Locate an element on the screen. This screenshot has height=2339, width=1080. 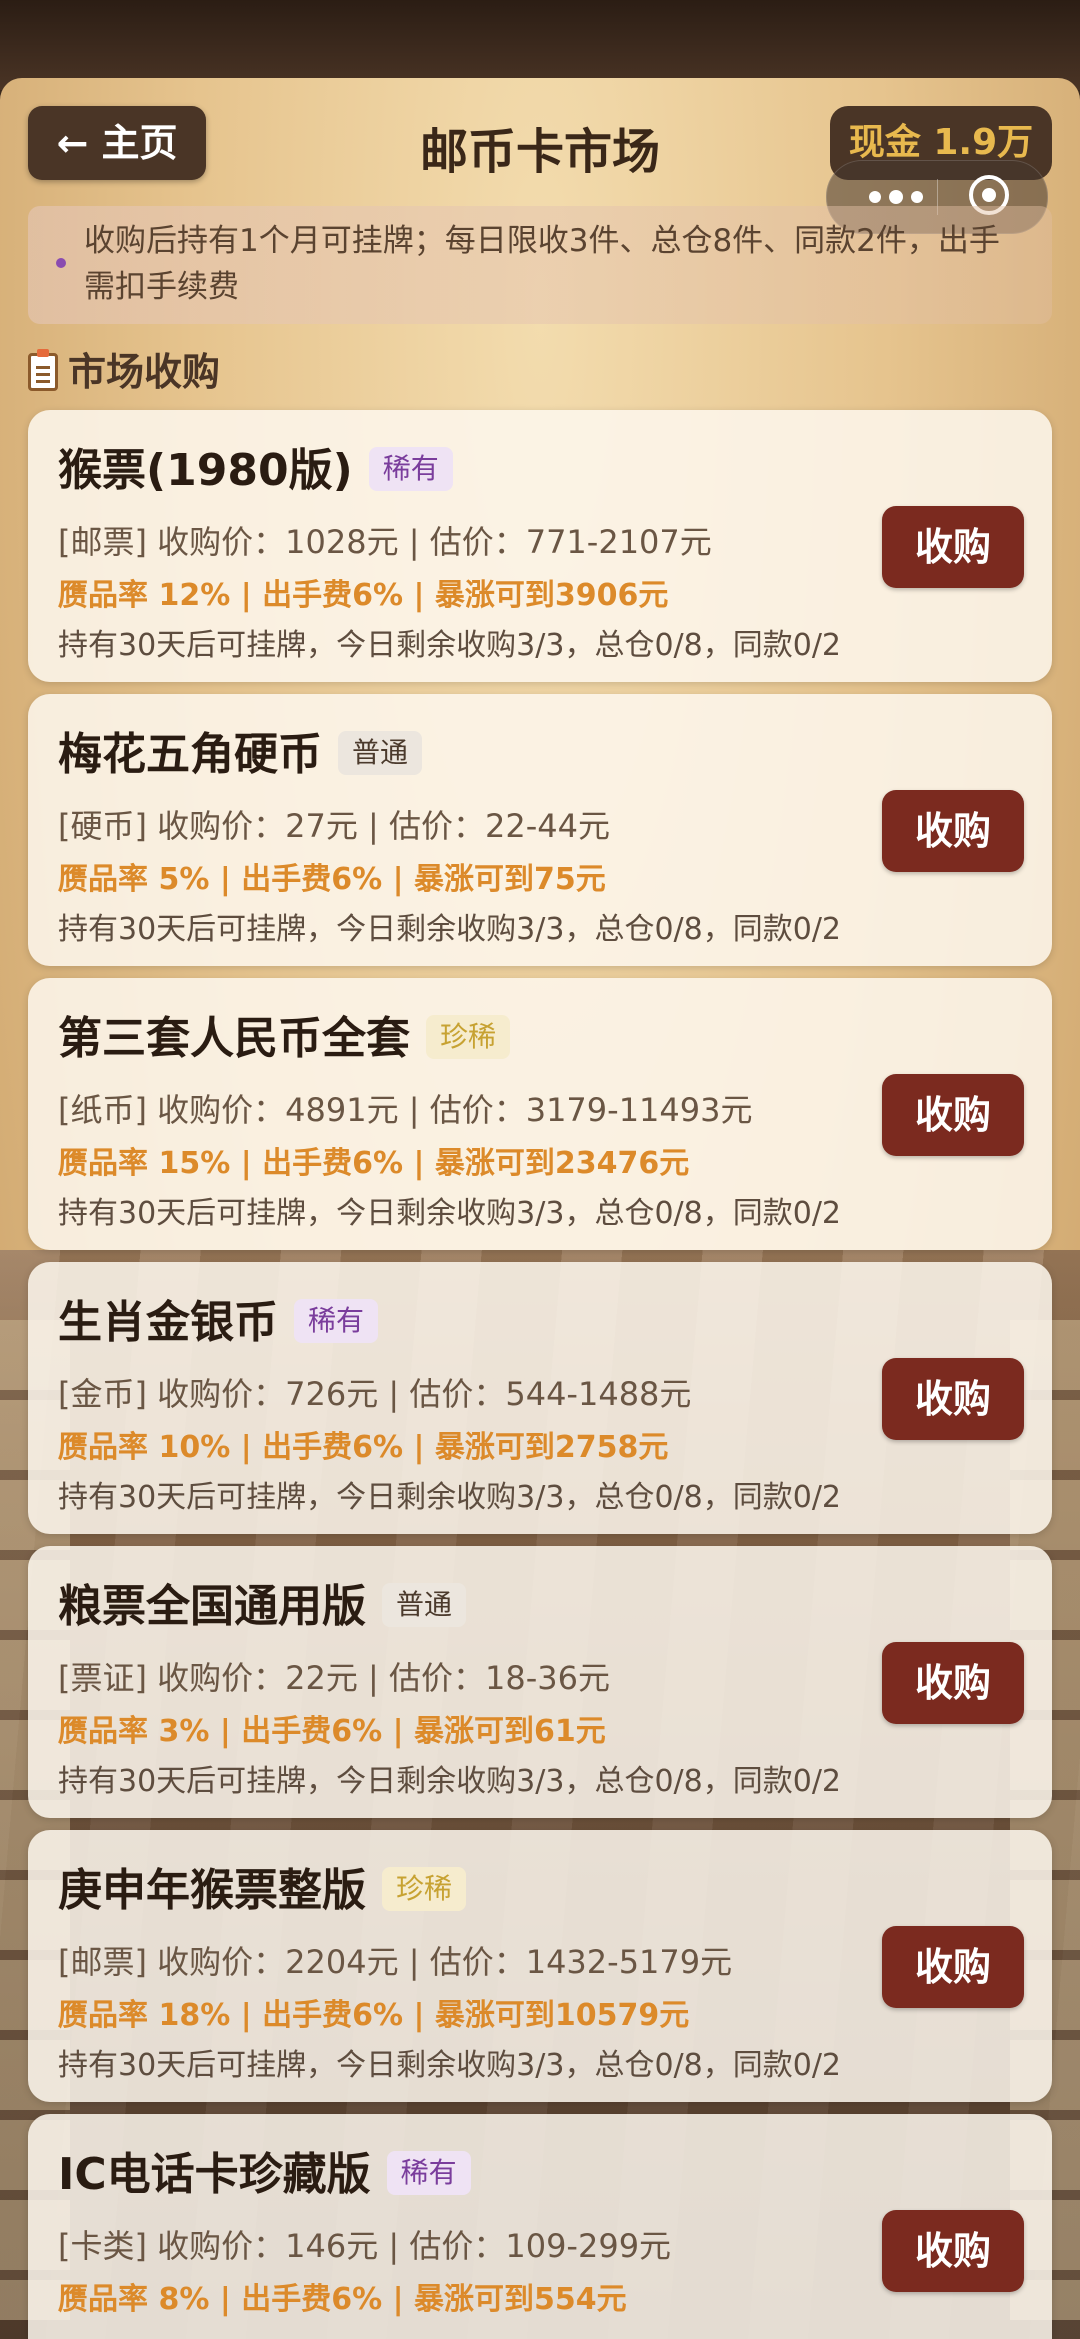
item-name-row: 梅花五角硬币 普通 is located at coordinates (240, 755).